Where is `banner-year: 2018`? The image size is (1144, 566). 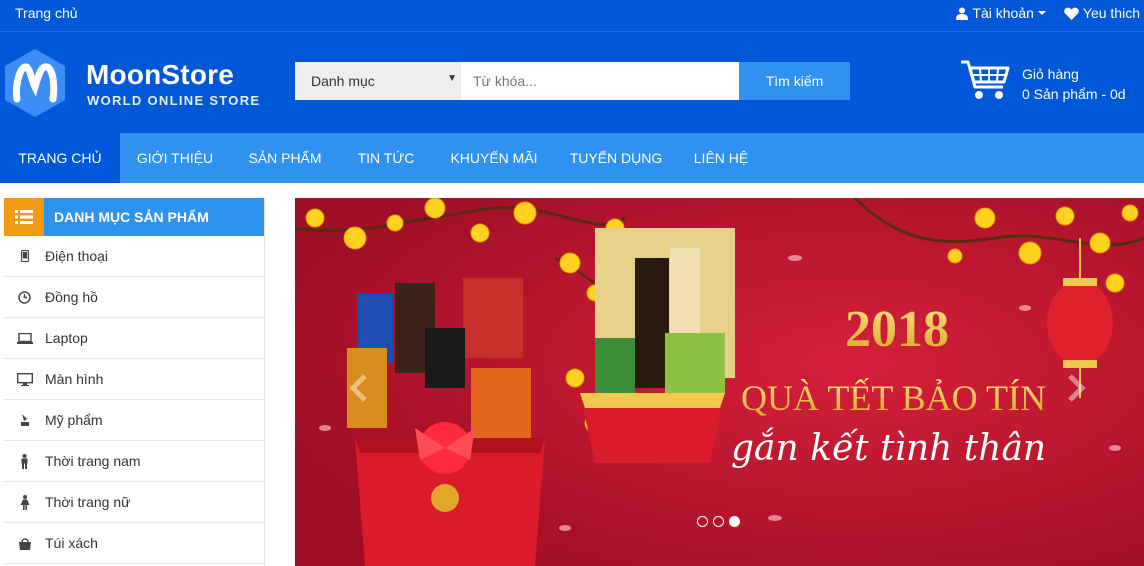 banner-year: 2018 is located at coordinates (897, 329).